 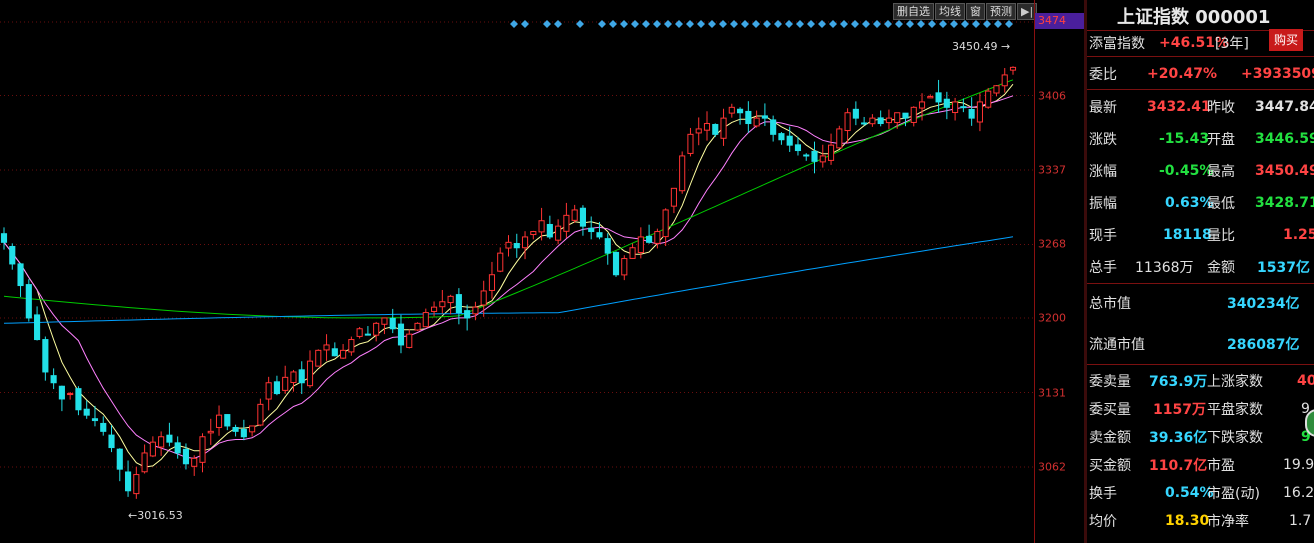 I want to click on market-value: 286087亿, so click(x=1263, y=344).